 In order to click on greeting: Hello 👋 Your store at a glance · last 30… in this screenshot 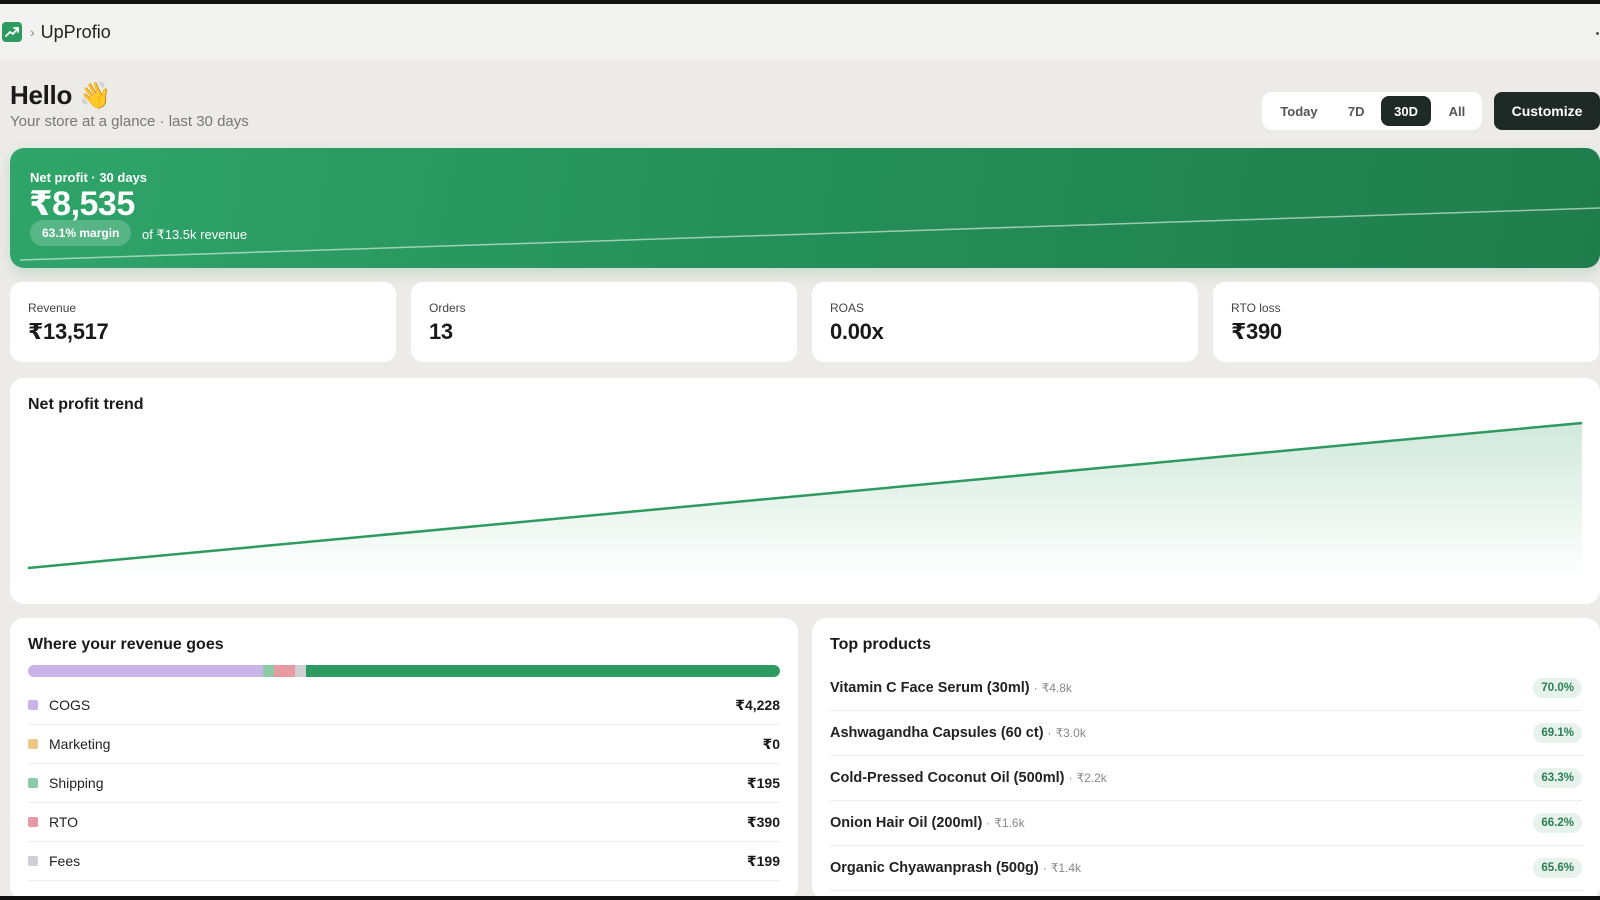, I will do `click(129, 105)`.